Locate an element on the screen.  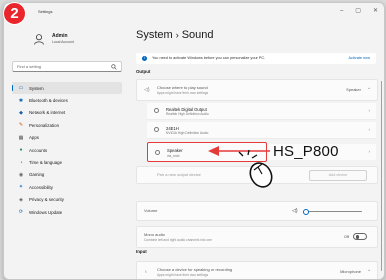
maximize-button: ▢ is located at coordinates (358, 11).